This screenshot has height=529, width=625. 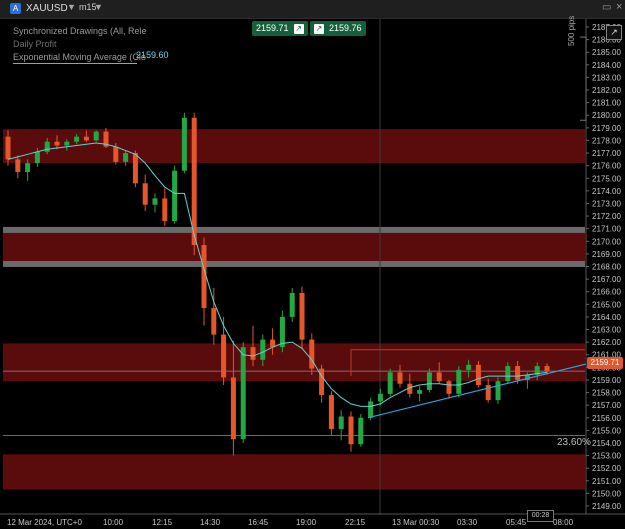 I want to click on y-tick-label: 2169.00, so click(x=606, y=254).